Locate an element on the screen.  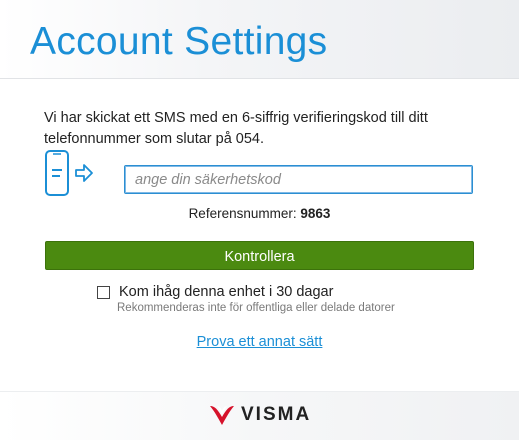
reference-number-line: Referensnummer: 9863 is located at coordinates (259, 213).